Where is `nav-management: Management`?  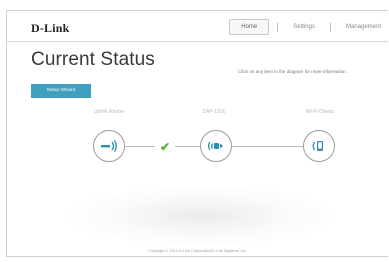 nav-management: Management is located at coordinates (363, 27).